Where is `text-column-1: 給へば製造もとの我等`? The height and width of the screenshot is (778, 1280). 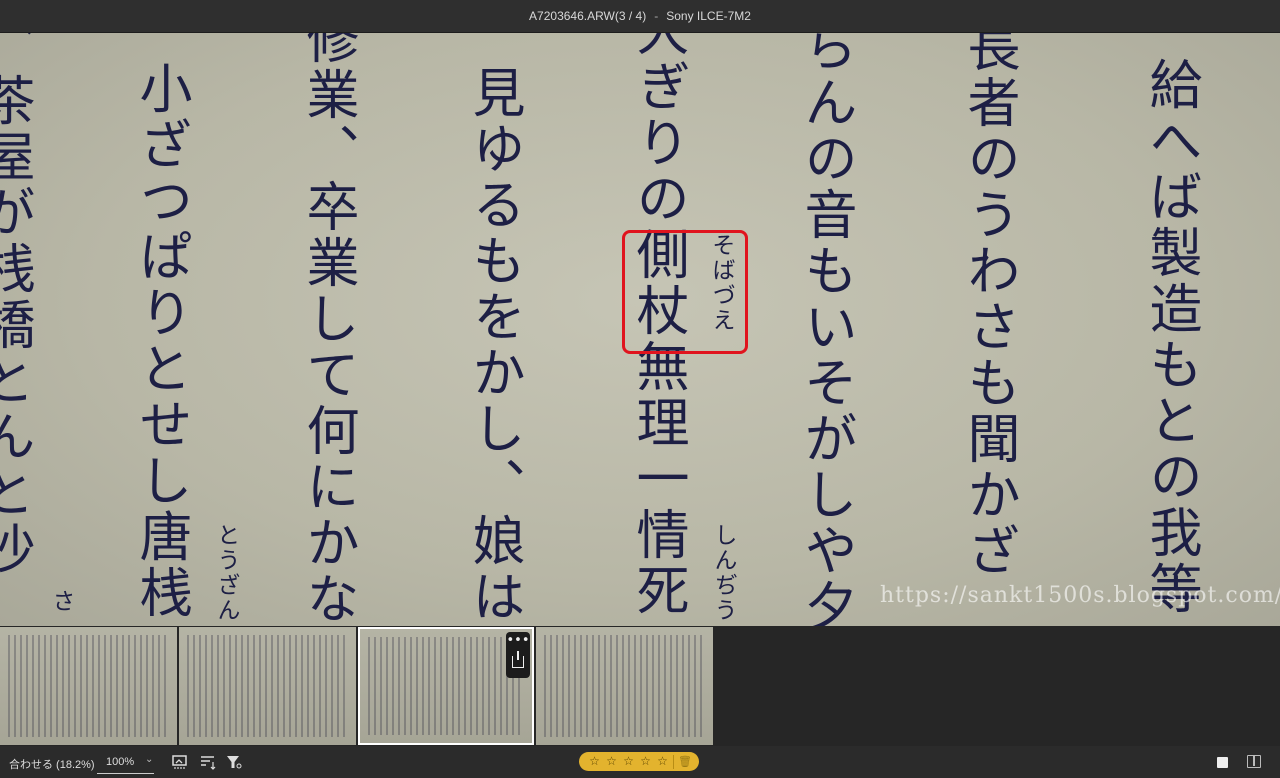
text-column-1: 給へば製造もとの我等 is located at coordinates (1171, 337).